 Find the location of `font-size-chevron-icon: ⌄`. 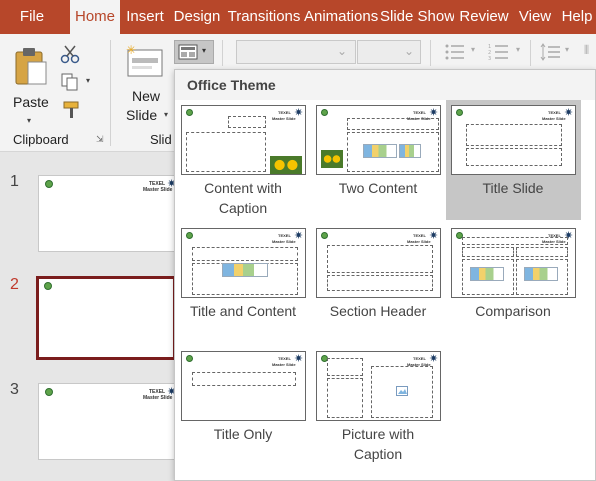

font-size-chevron-icon: ⌄ is located at coordinates (408, 51).